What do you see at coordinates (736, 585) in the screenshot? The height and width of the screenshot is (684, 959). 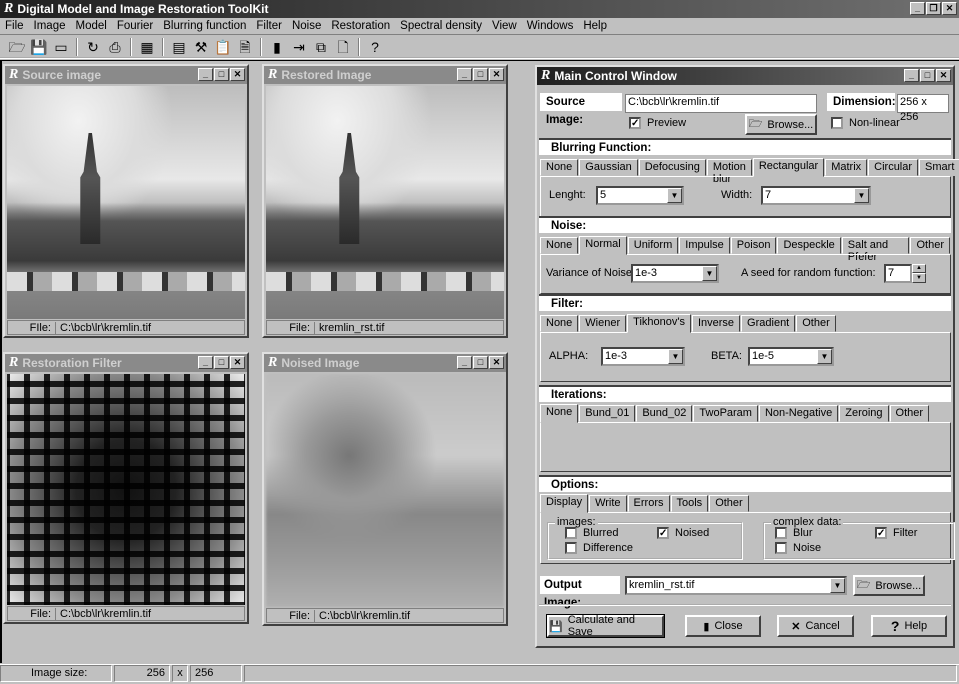 I see `output-image-select: kremlin_rst.tif ▼` at bounding box center [736, 585].